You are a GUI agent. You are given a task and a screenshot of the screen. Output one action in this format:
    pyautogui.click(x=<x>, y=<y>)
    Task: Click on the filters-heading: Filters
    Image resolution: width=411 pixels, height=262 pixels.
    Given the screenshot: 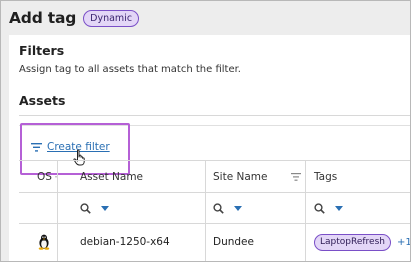 What is the action you would take?
    pyautogui.click(x=42, y=50)
    